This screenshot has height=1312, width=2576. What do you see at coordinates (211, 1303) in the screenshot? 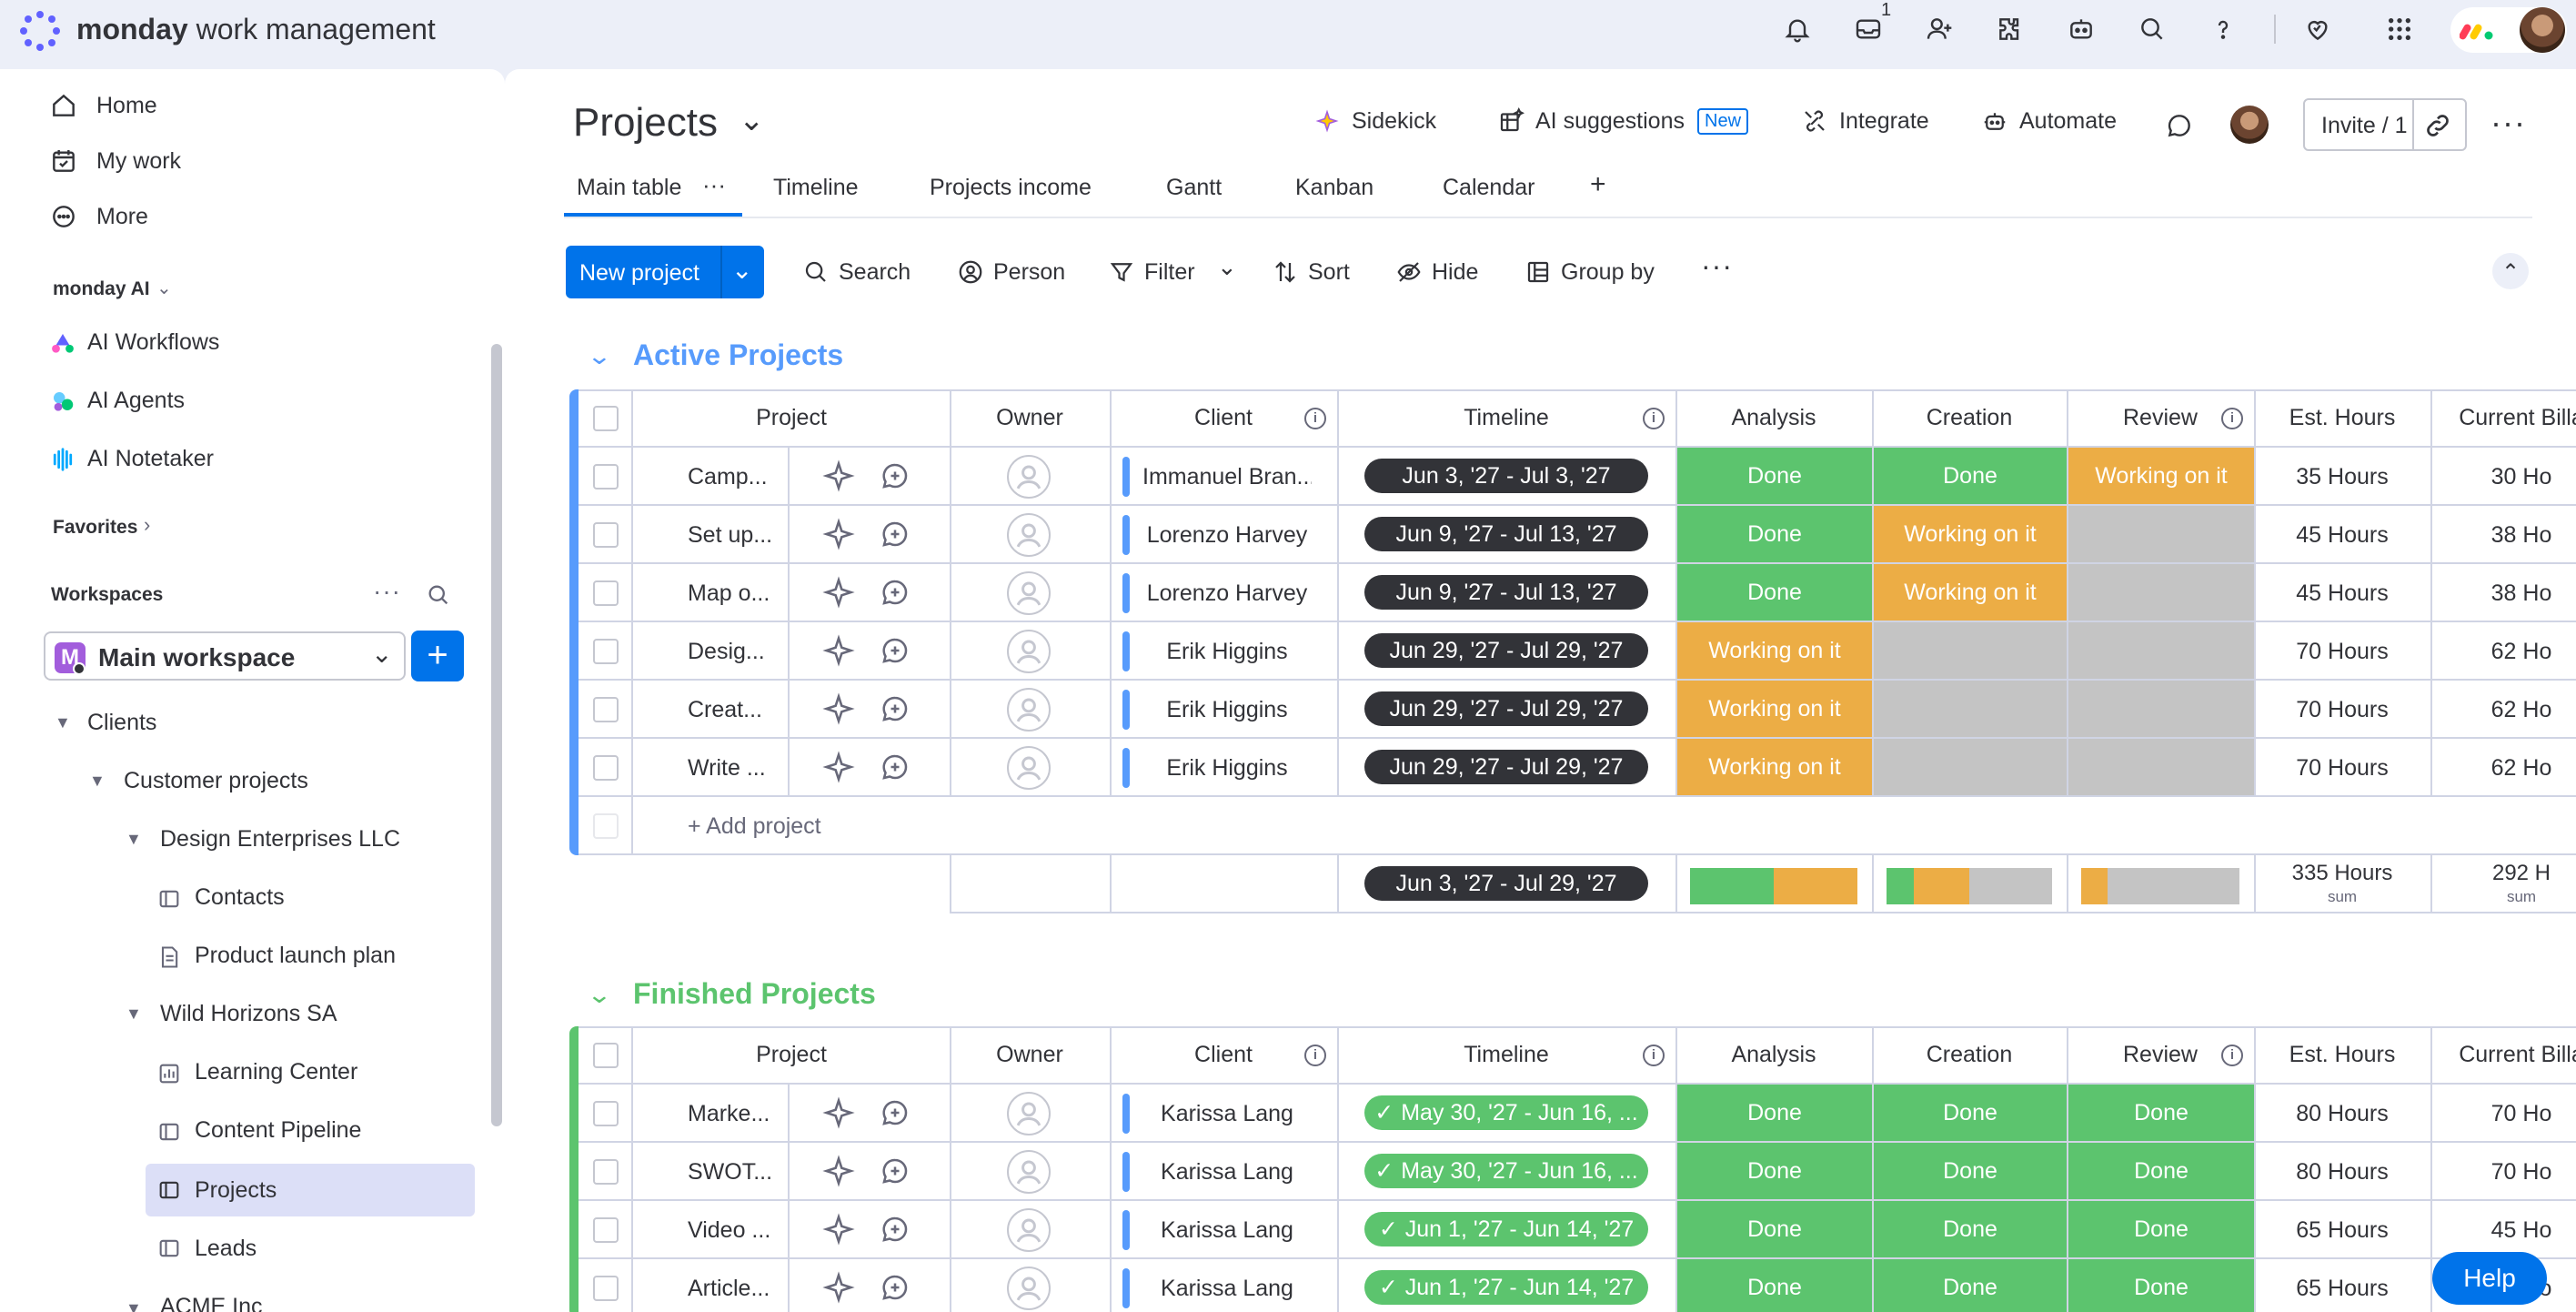
I see `tree-item-acme: ACME Inc` at bounding box center [211, 1303].